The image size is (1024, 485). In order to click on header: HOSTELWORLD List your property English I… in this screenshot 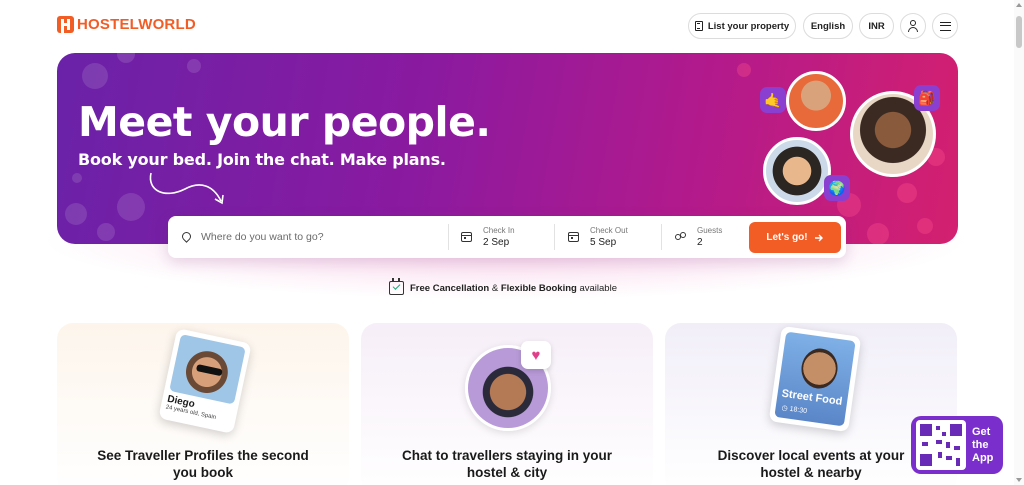, I will do `click(512, 26)`.